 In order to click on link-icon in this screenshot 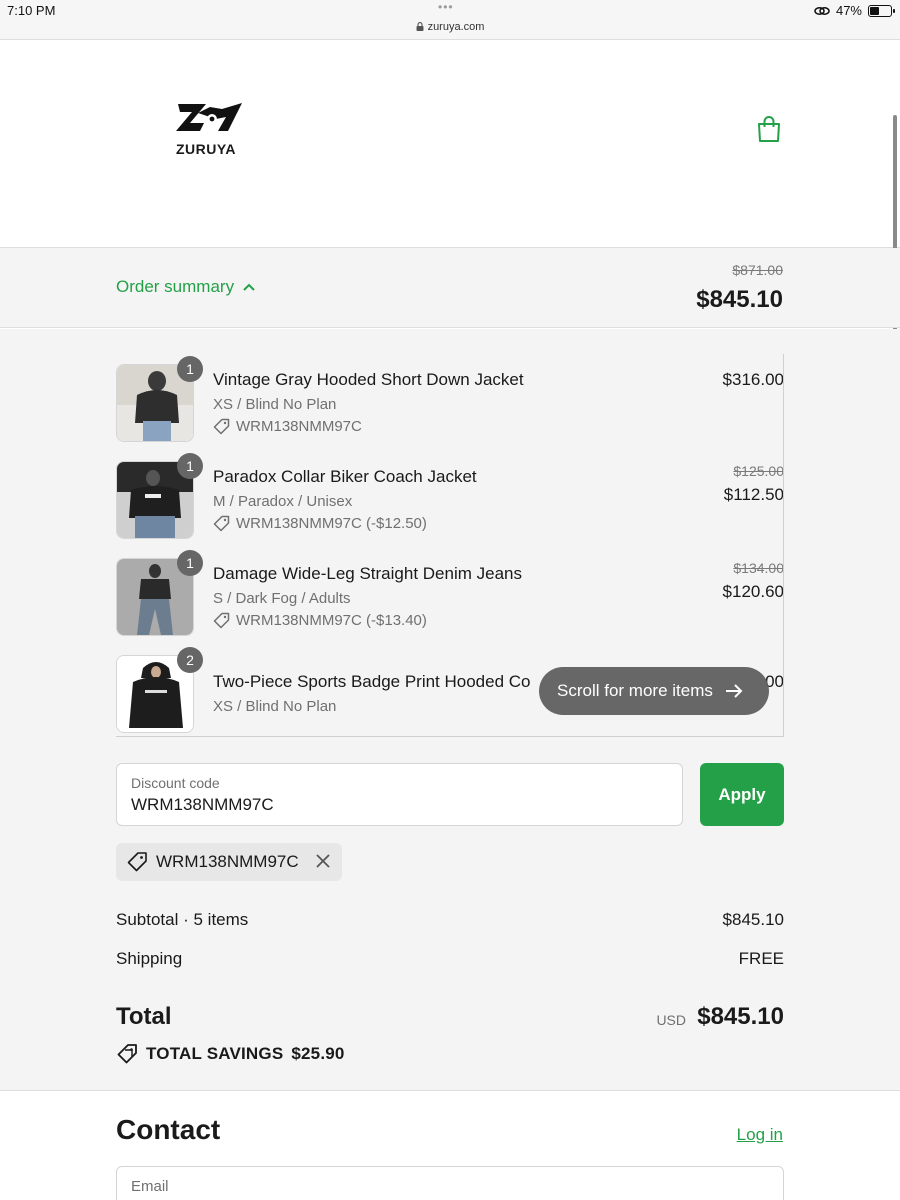, I will do `click(822, 10)`.